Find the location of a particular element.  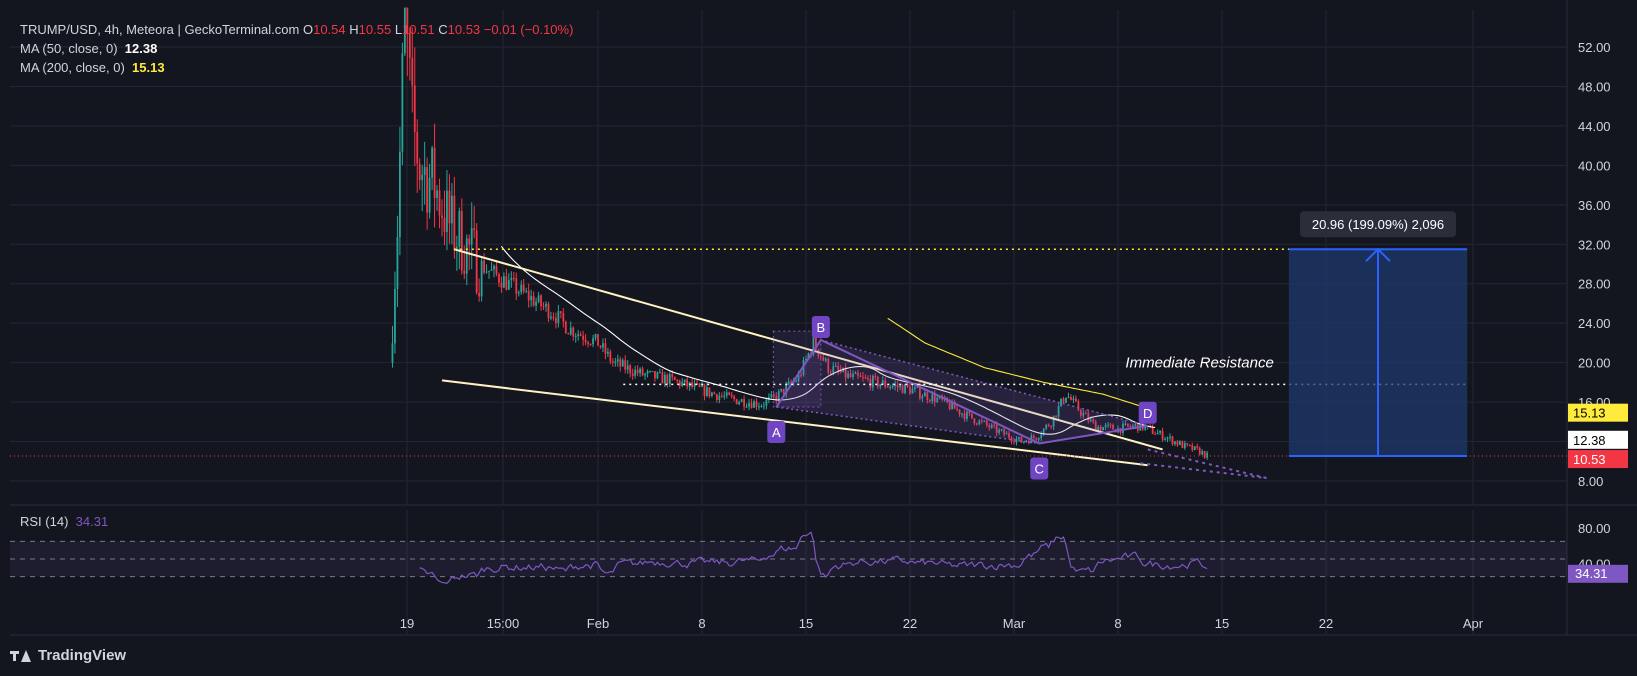

x-tick-label: 8 is located at coordinates (701, 623).